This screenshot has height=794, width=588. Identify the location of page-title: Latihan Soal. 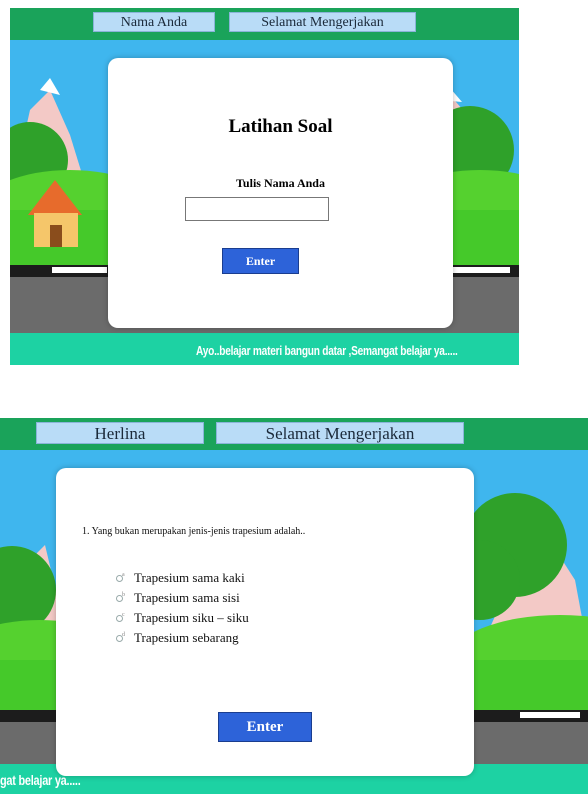
(280, 126).